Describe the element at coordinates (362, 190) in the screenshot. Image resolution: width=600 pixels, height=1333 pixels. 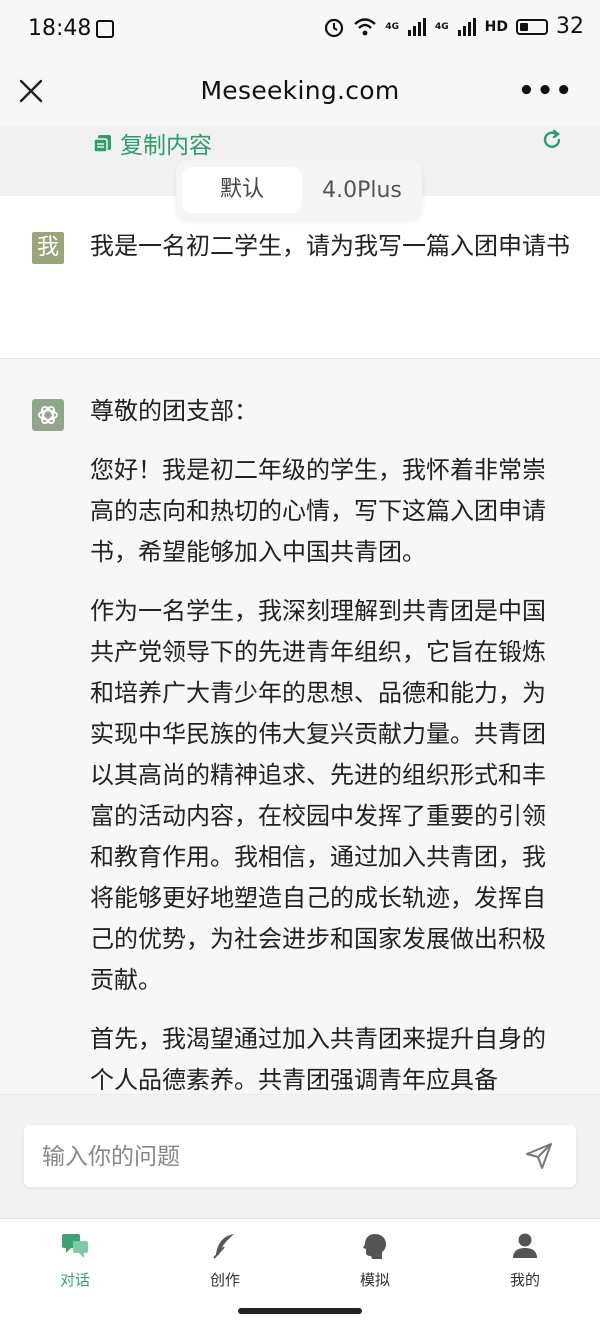
I see `mode-option-plus: 4.0Plus` at that location.